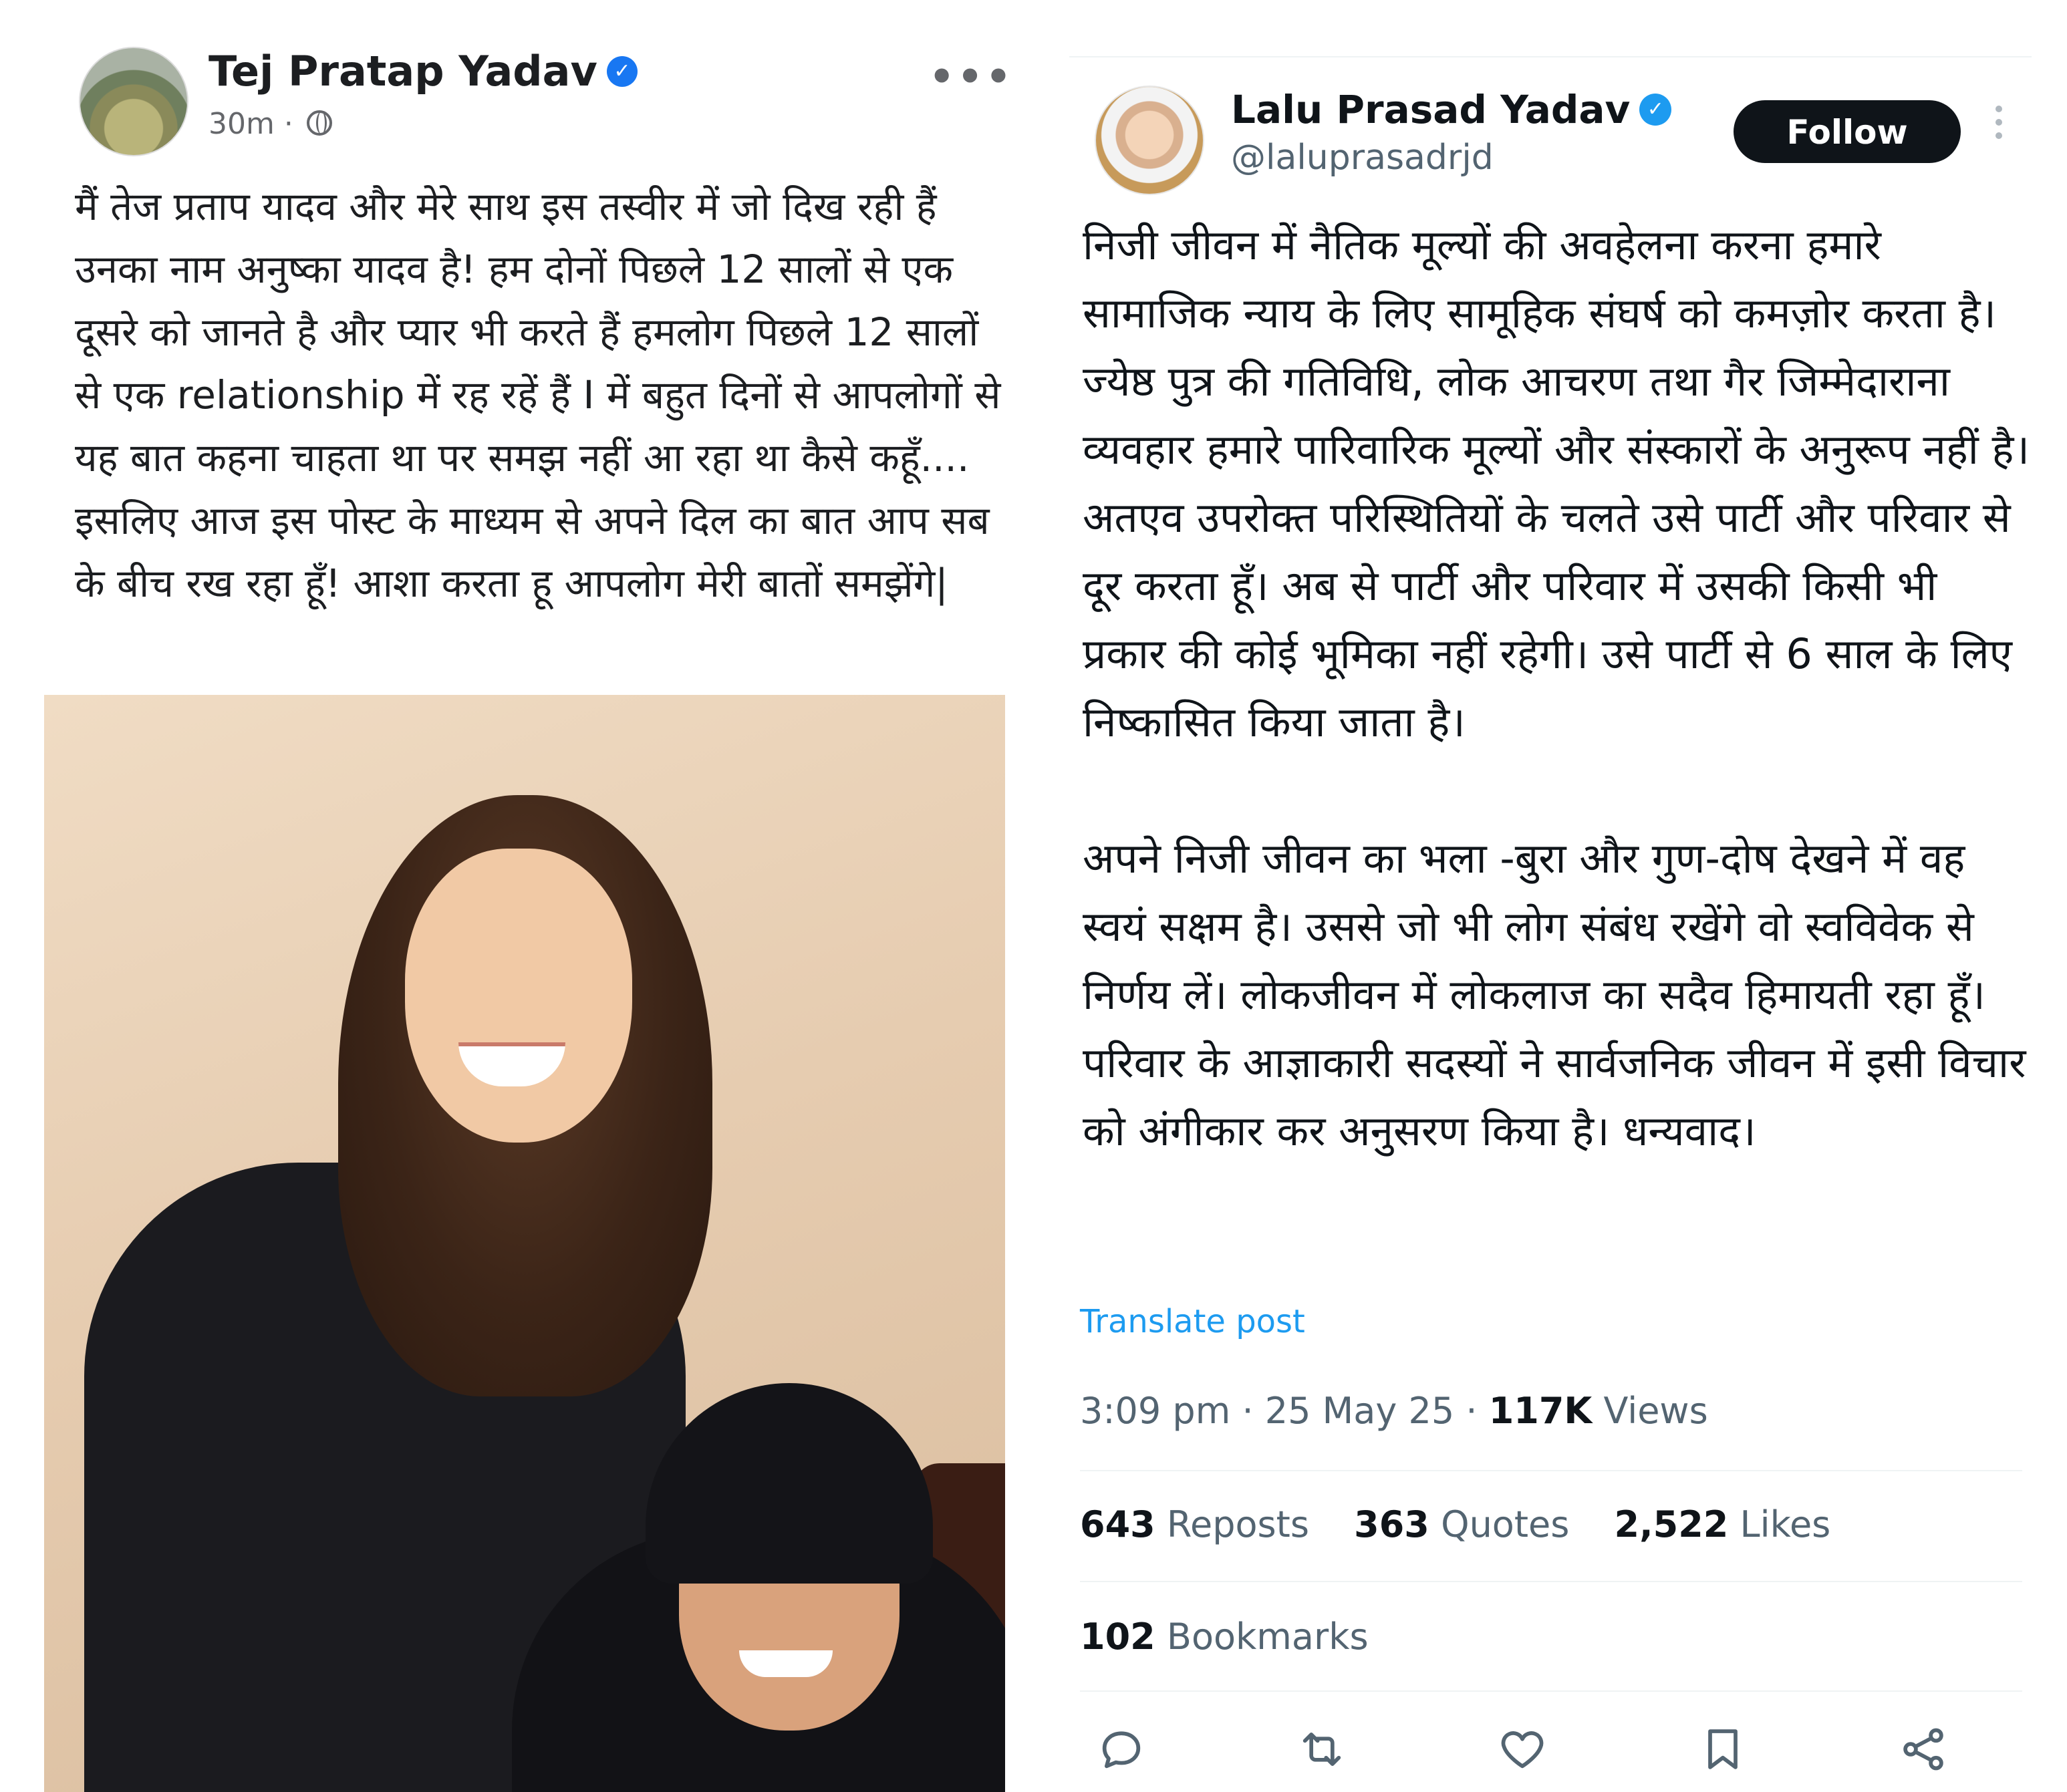 The width and height of the screenshot is (2067, 1792). I want to click on views-count: 117K, so click(1540, 1411).